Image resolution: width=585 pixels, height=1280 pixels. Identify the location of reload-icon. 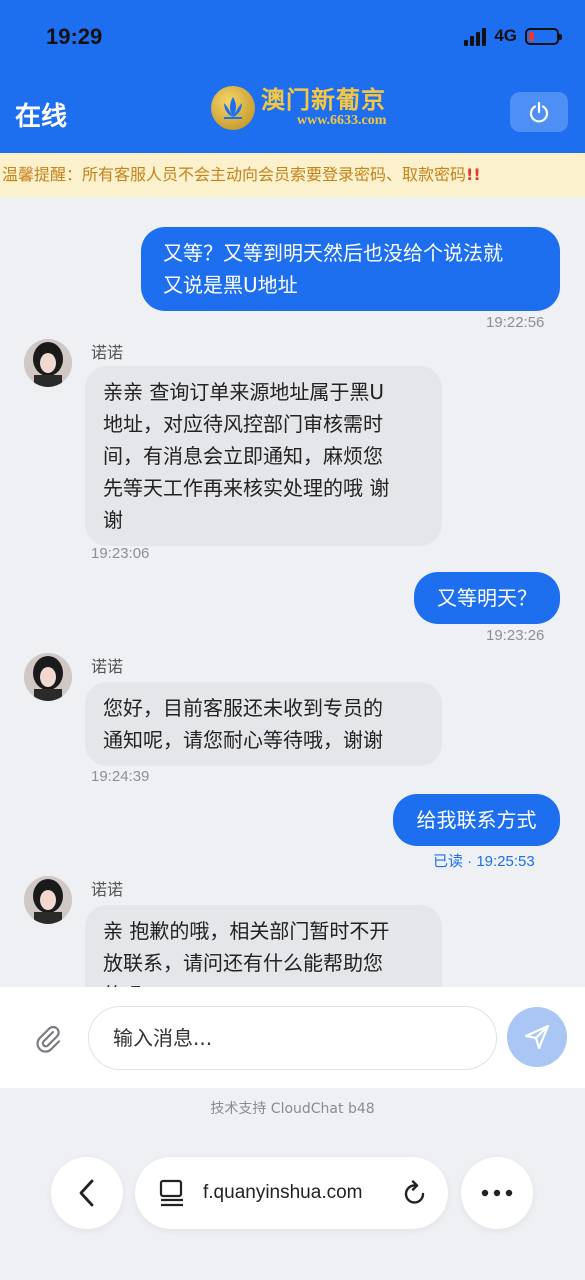
(415, 1194).